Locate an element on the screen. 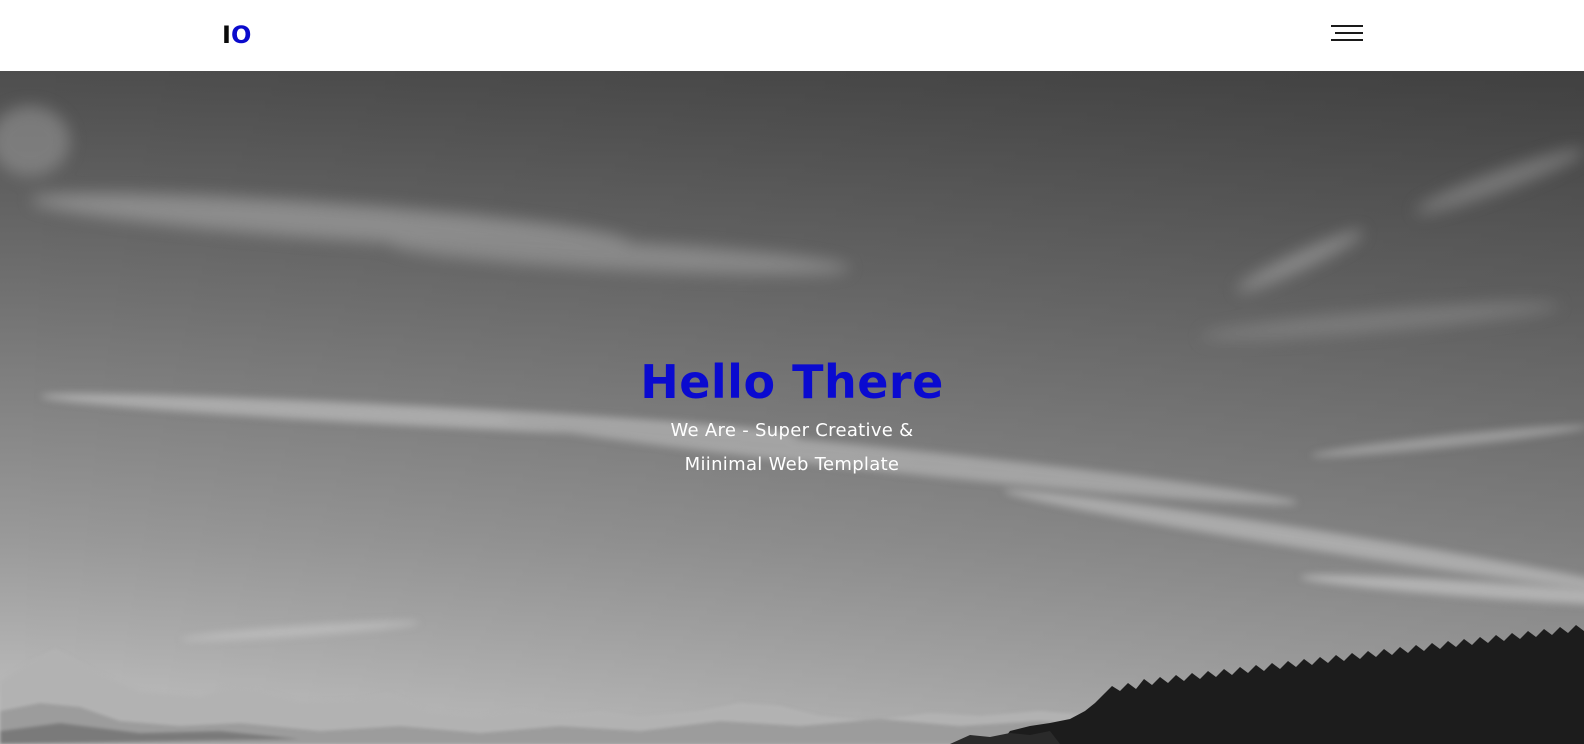  menu-line-middle is located at coordinates (1349, 33).